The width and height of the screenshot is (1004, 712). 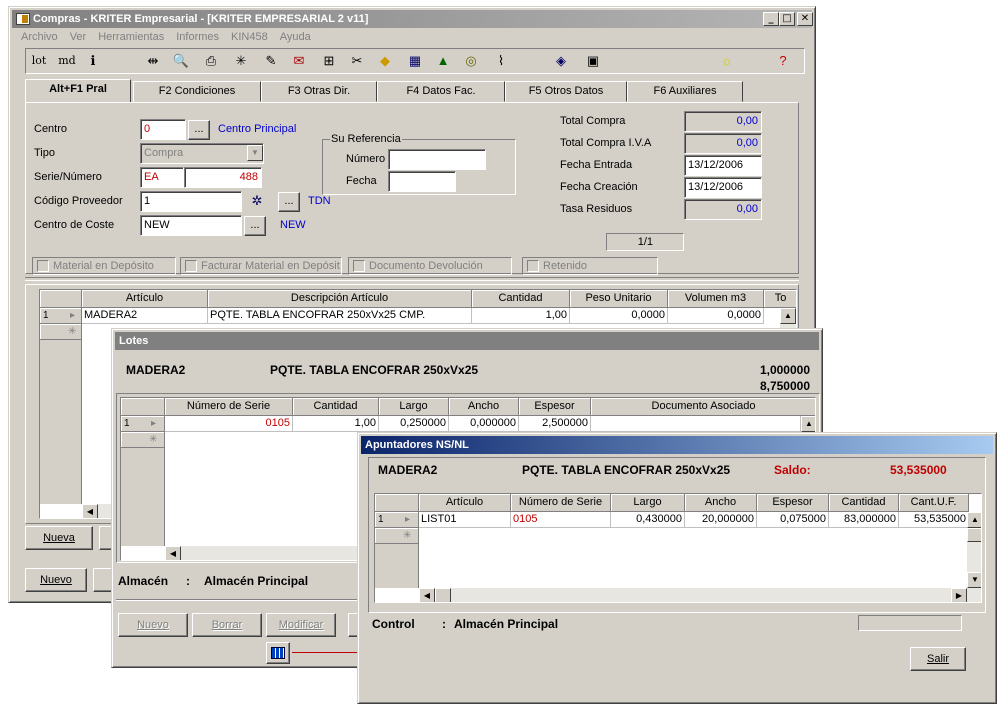 I want to click on fecha-entrada-input: 13/12/2006, so click(x=723, y=165).